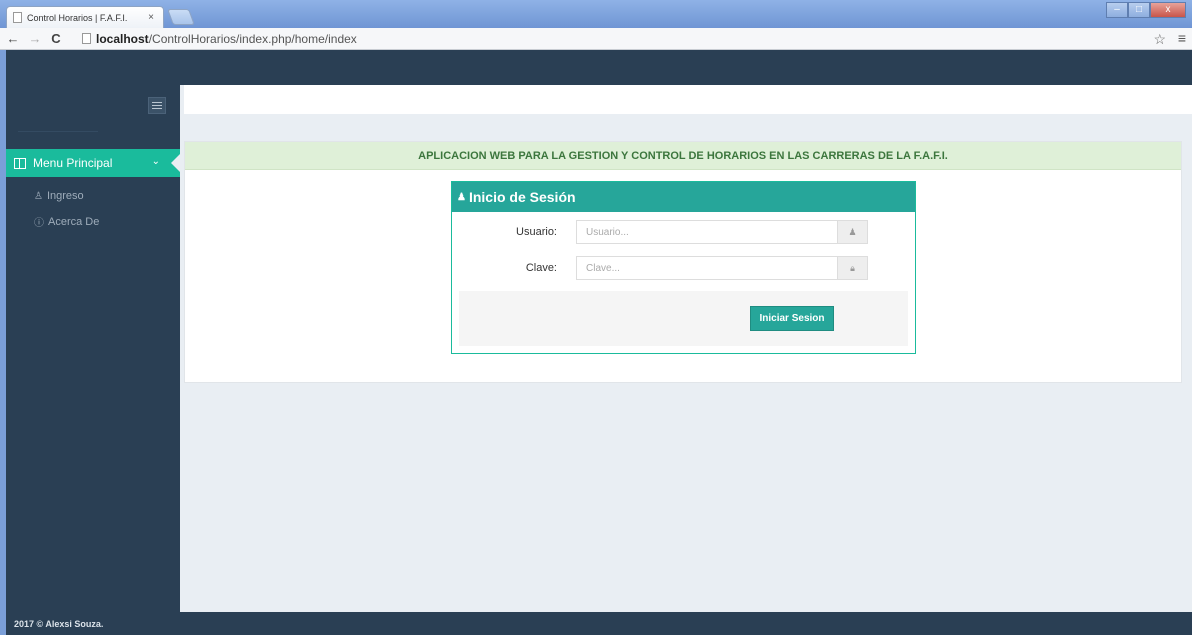 The image size is (1192, 635). I want to click on minimize-button: –, so click(1117, 10).